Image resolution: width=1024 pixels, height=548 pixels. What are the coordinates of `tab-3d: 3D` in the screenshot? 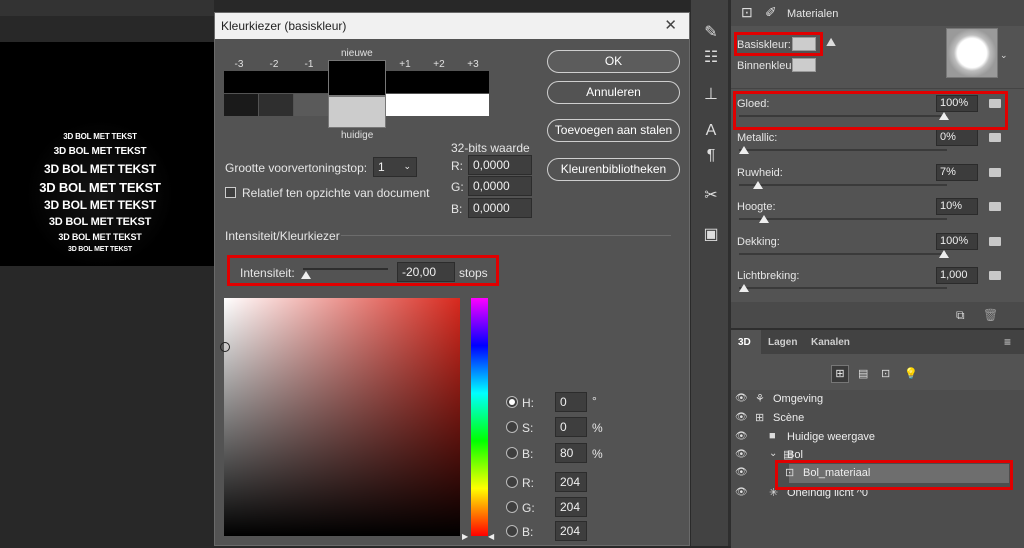 It's located at (744, 342).